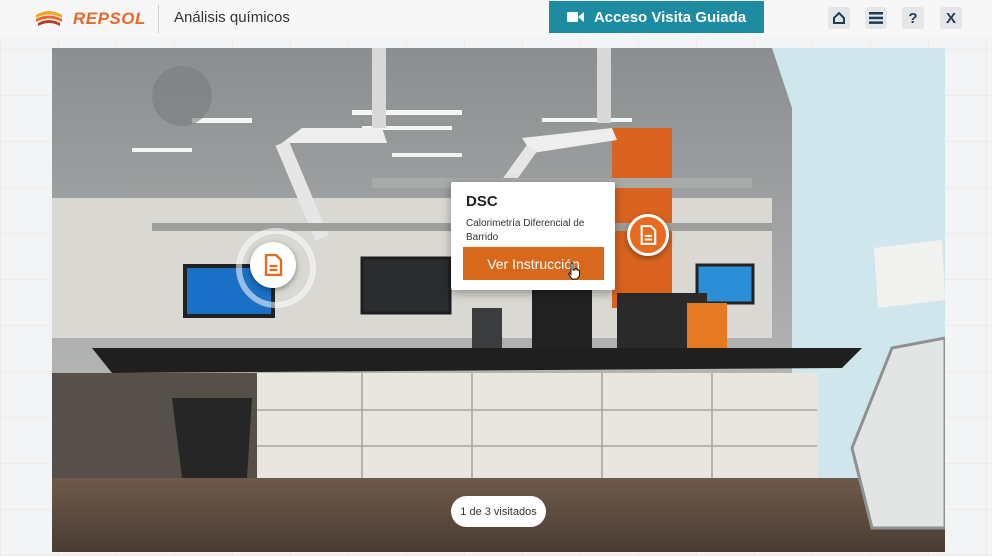  I want to click on close-icon: X, so click(950, 18).